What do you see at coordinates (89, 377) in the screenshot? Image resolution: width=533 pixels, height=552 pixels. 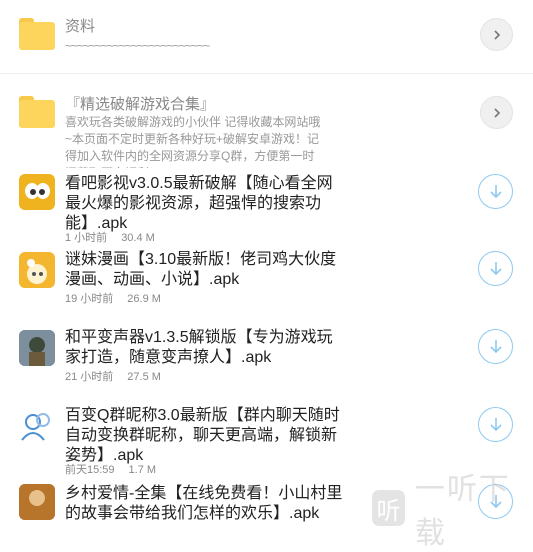 I see `file-time: 21 小时前` at bounding box center [89, 377].